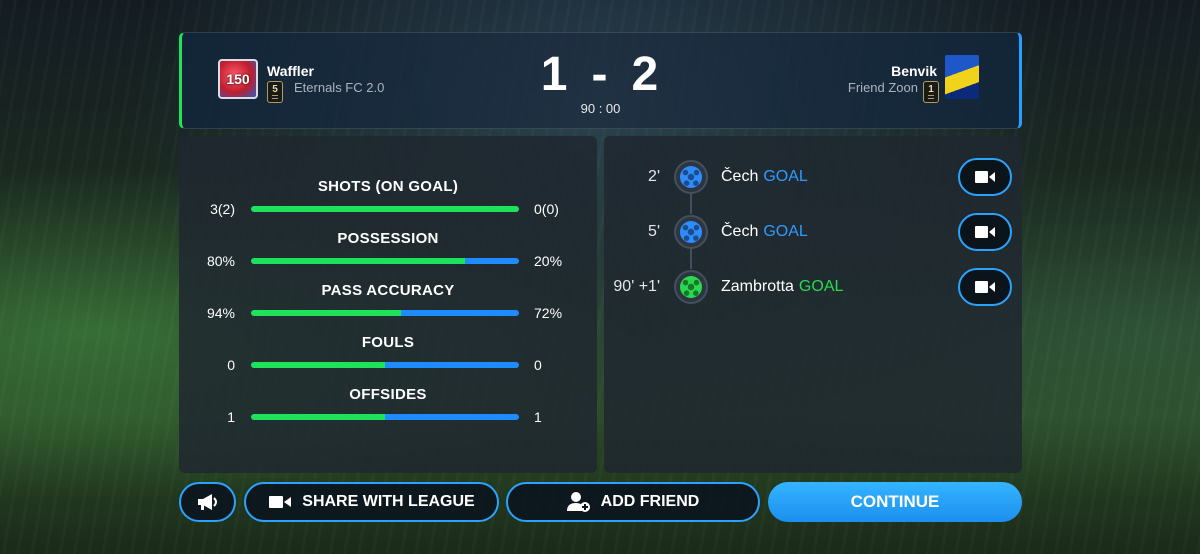 The image size is (1200, 554). What do you see at coordinates (290, 71) in the screenshot?
I see `home-team-name: Waffler` at bounding box center [290, 71].